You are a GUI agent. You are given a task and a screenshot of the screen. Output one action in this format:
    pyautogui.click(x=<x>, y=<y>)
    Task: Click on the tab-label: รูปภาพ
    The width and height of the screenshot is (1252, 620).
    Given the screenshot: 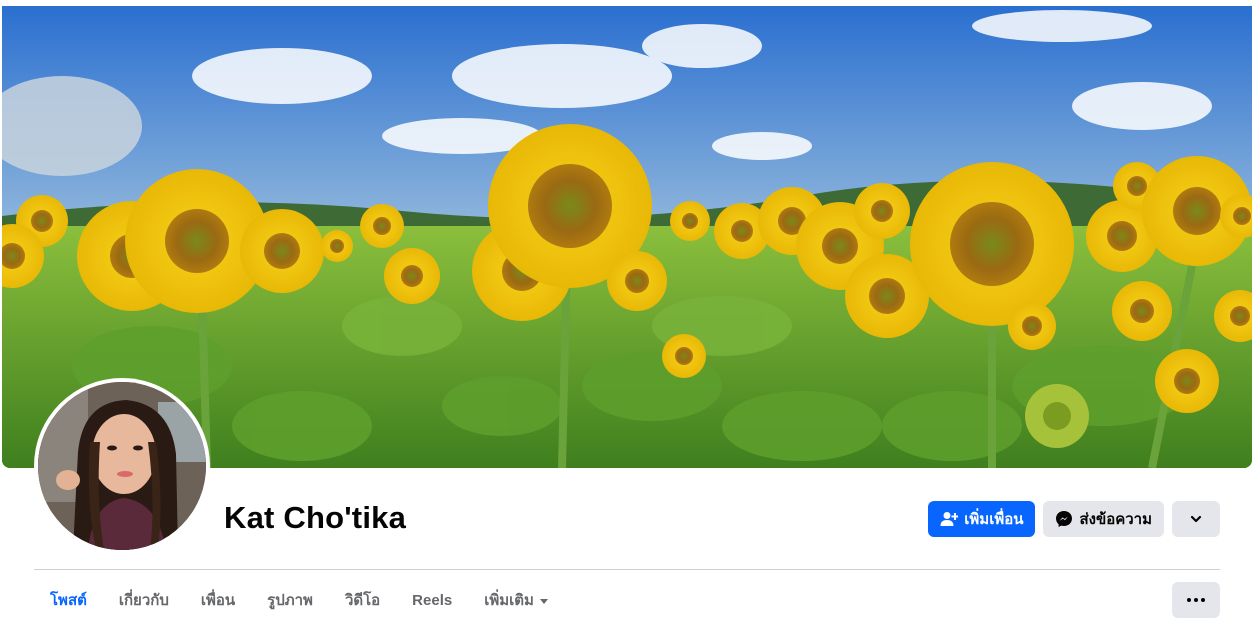 What is the action you would take?
    pyautogui.click(x=290, y=600)
    